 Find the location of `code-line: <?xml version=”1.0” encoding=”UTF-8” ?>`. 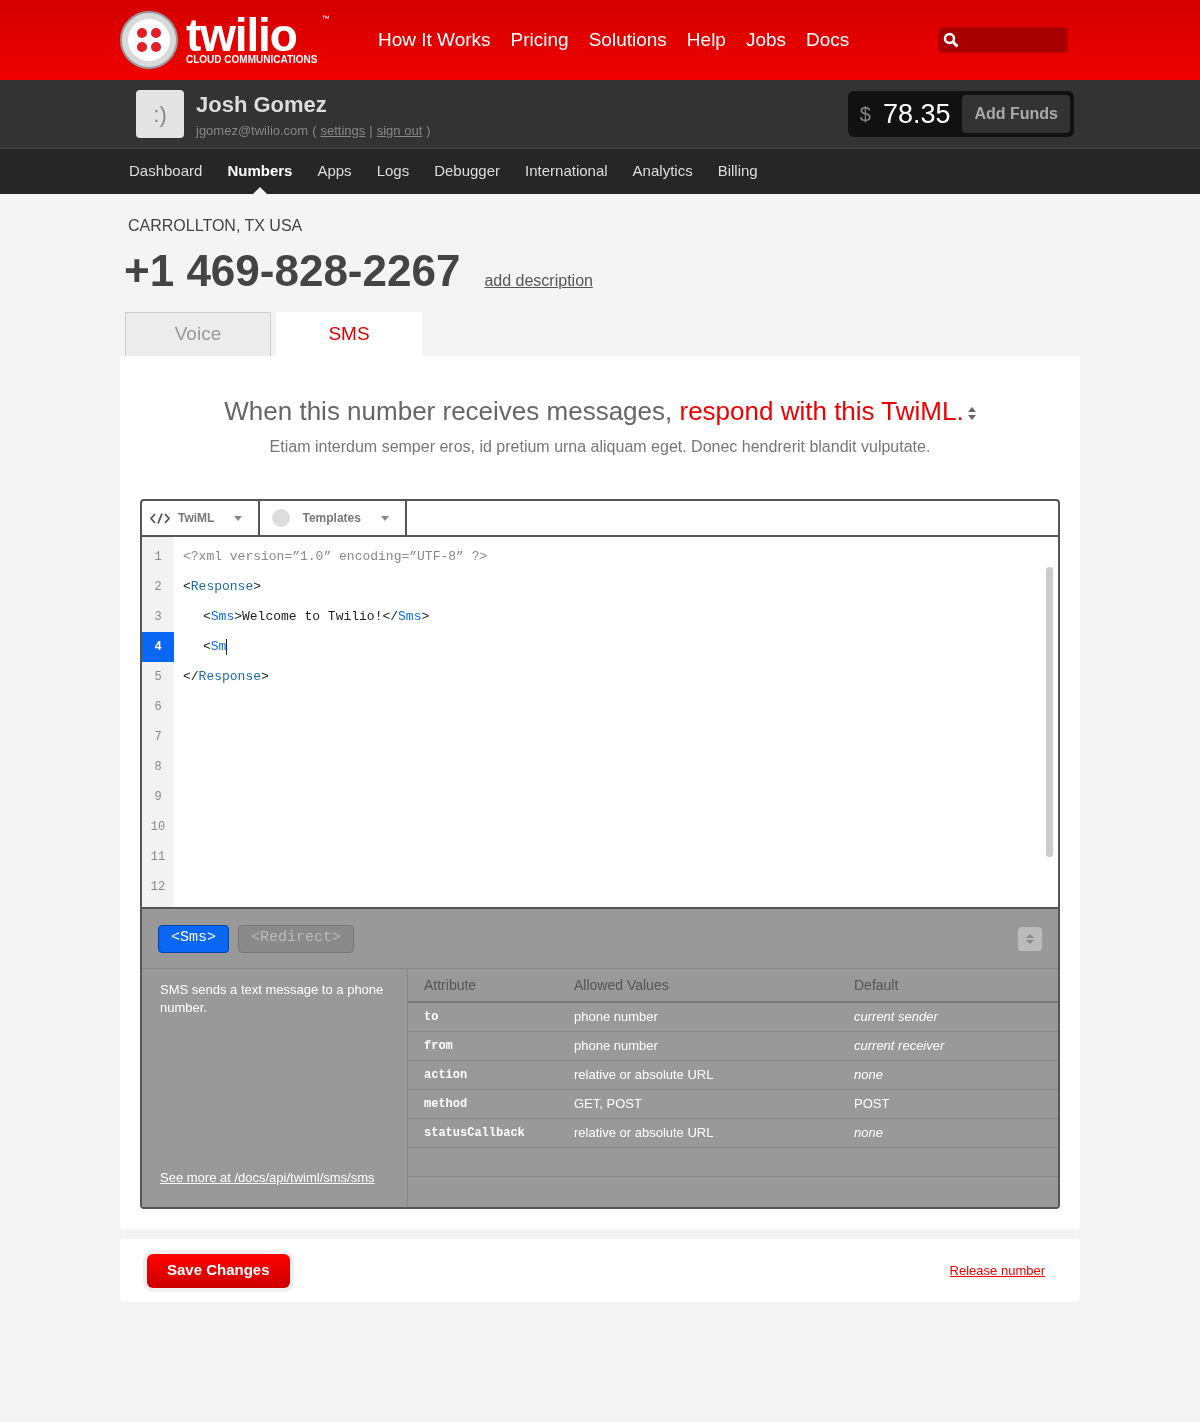

code-line: <?xml version=”1.0” encoding=”UTF-8” ?> is located at coordinates (335, 557).